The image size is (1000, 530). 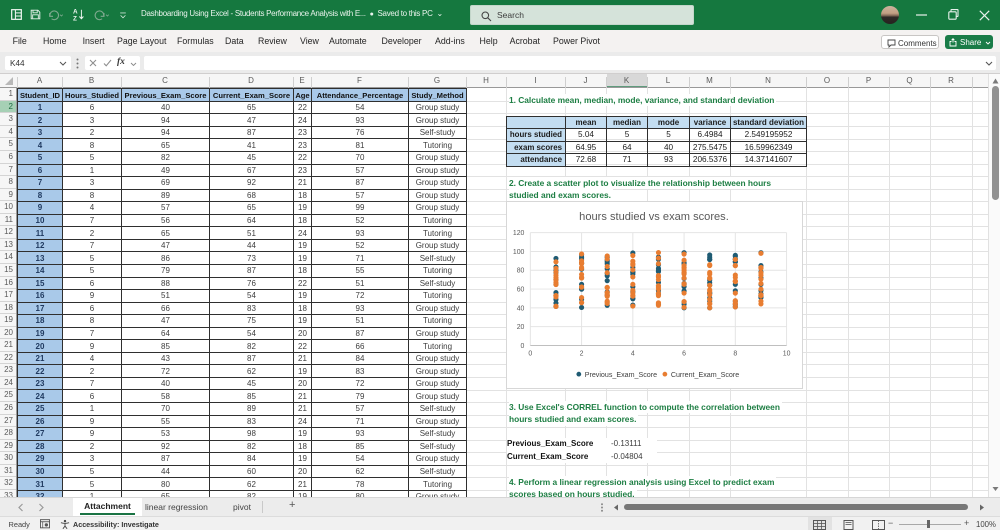 What do you see at coordinates (705, 375) in the screenshot?
I see `svg-text: Current_Exam_Score` at bounding box center [705, 375].